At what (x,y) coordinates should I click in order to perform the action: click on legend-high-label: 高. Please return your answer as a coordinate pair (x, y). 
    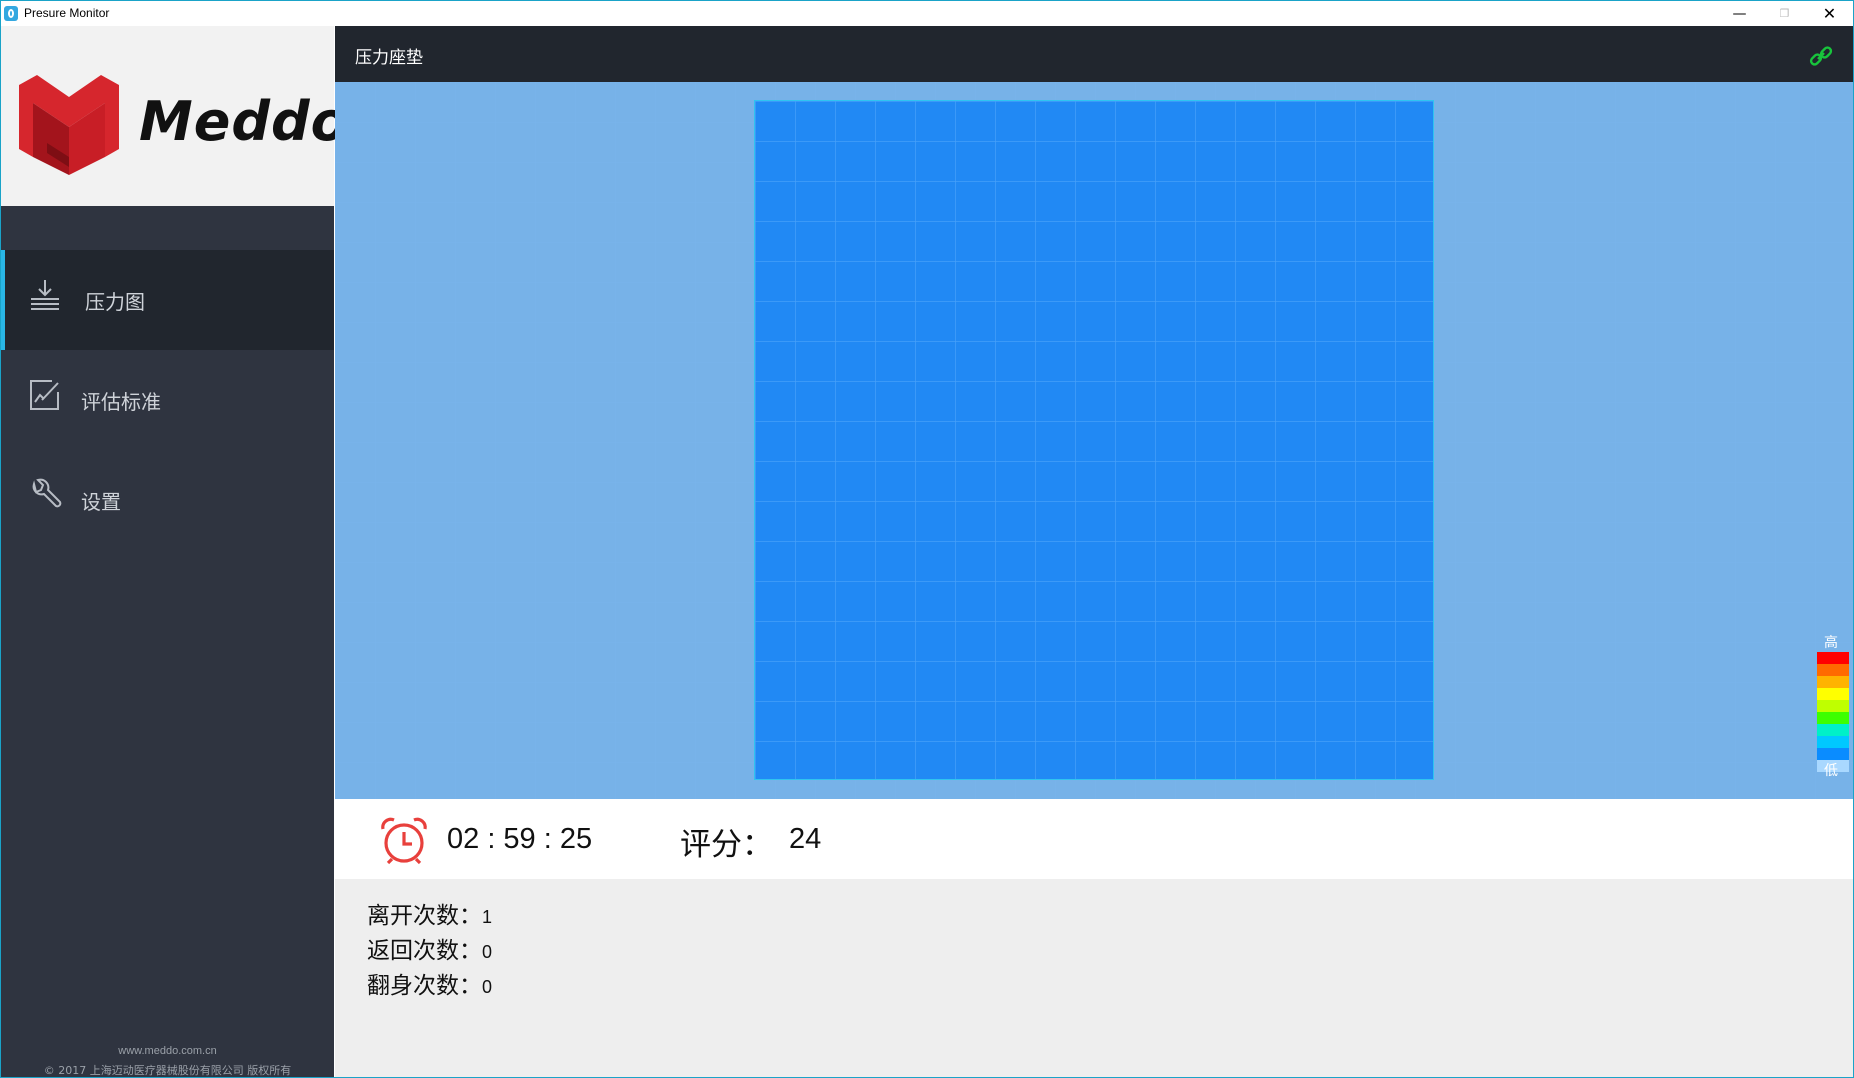
    Looking at the image, I should click on (1831, 643).